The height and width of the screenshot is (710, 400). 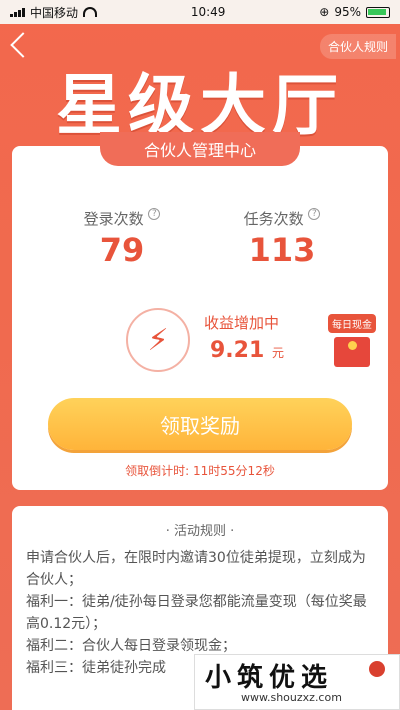 What do you see at coordinates (90, 12) in the screenshot?
I see `wifi-icon` at bounding box center [90, 12].